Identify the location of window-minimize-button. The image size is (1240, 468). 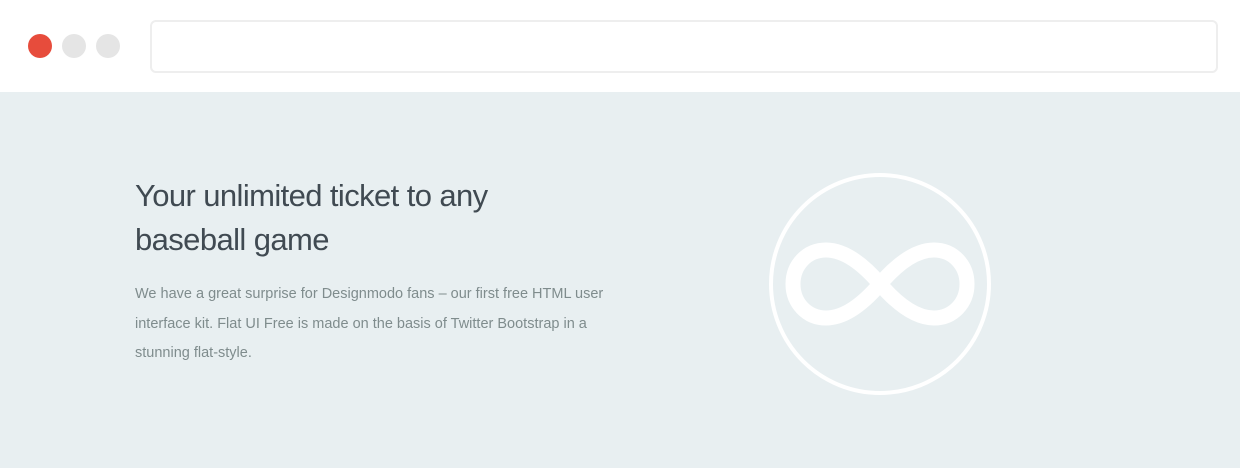
(74, 46).